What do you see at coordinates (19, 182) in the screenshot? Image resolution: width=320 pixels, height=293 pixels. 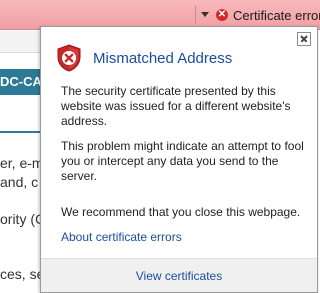 I see `background-text: and, c` at bounding box center [19, 182].